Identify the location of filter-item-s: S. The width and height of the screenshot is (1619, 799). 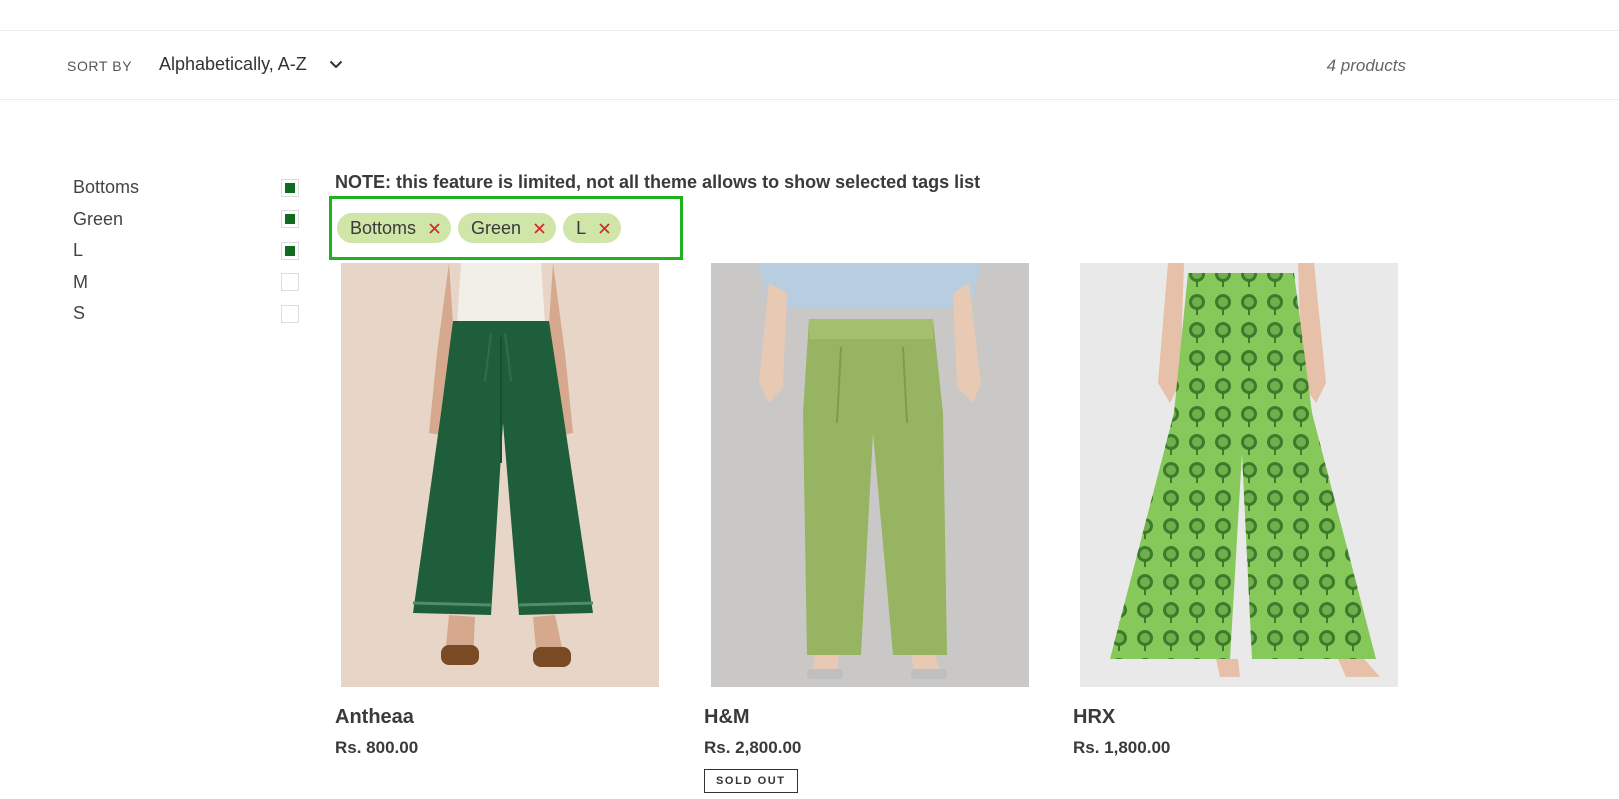
(186, 314).